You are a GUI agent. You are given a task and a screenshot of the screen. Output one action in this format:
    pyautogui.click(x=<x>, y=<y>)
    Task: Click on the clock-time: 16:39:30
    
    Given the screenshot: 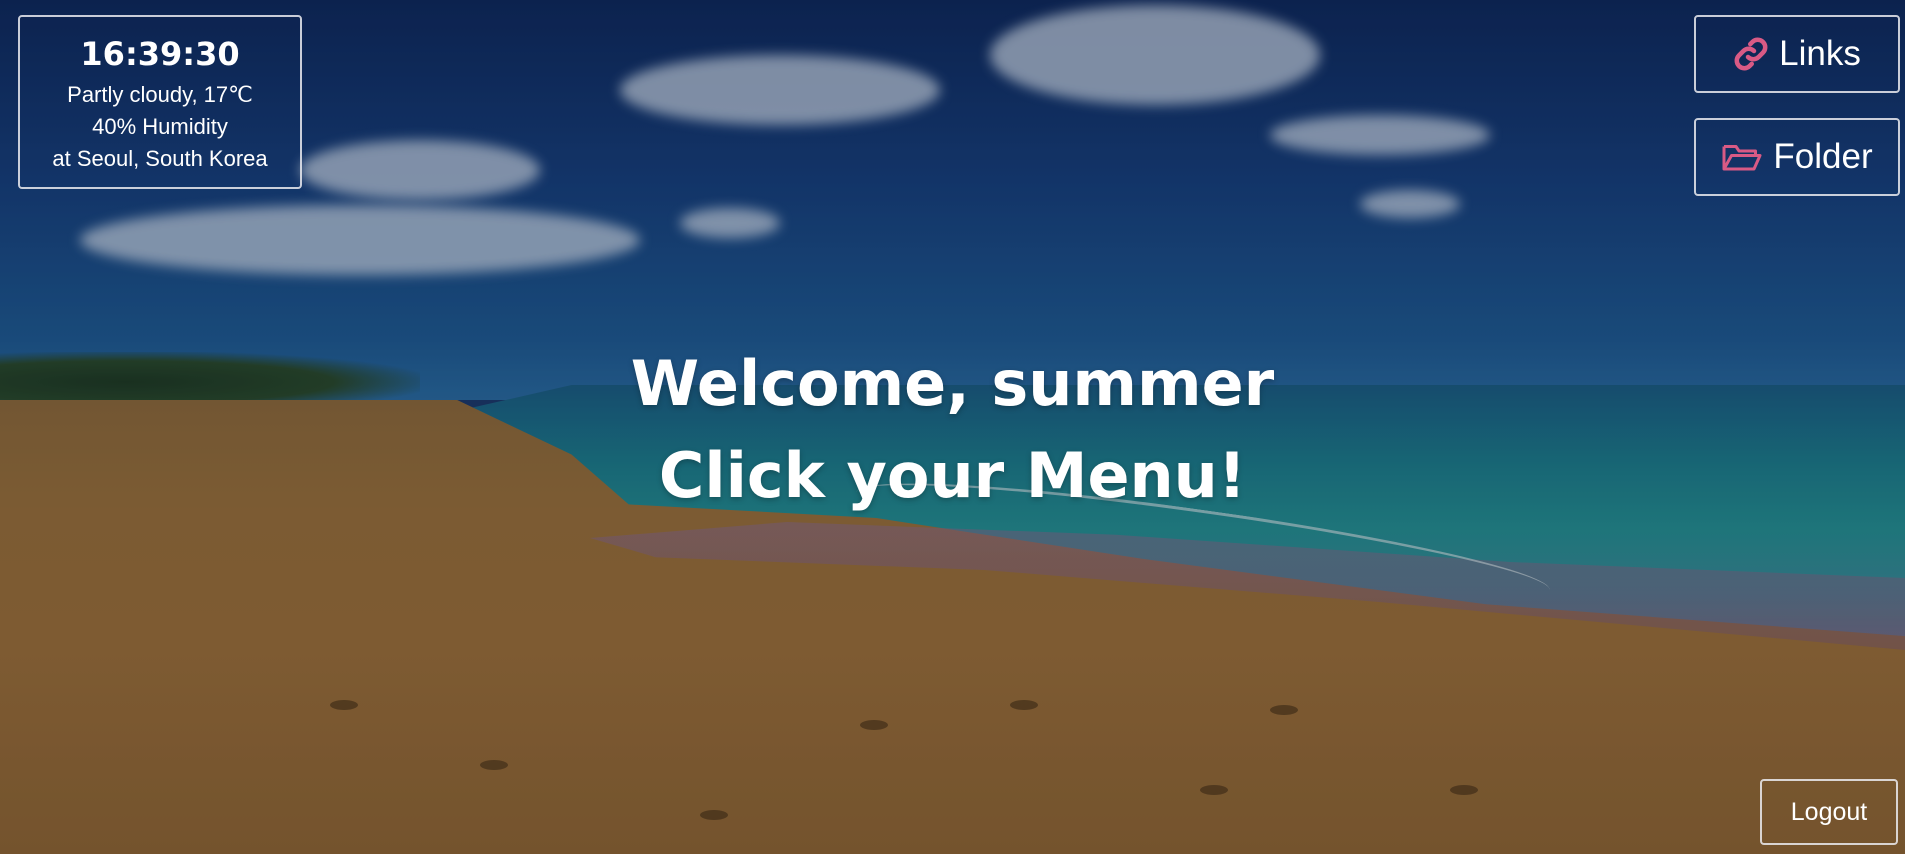 What is the action you would take?
    pyautogui.click(x=160, y=54)
    